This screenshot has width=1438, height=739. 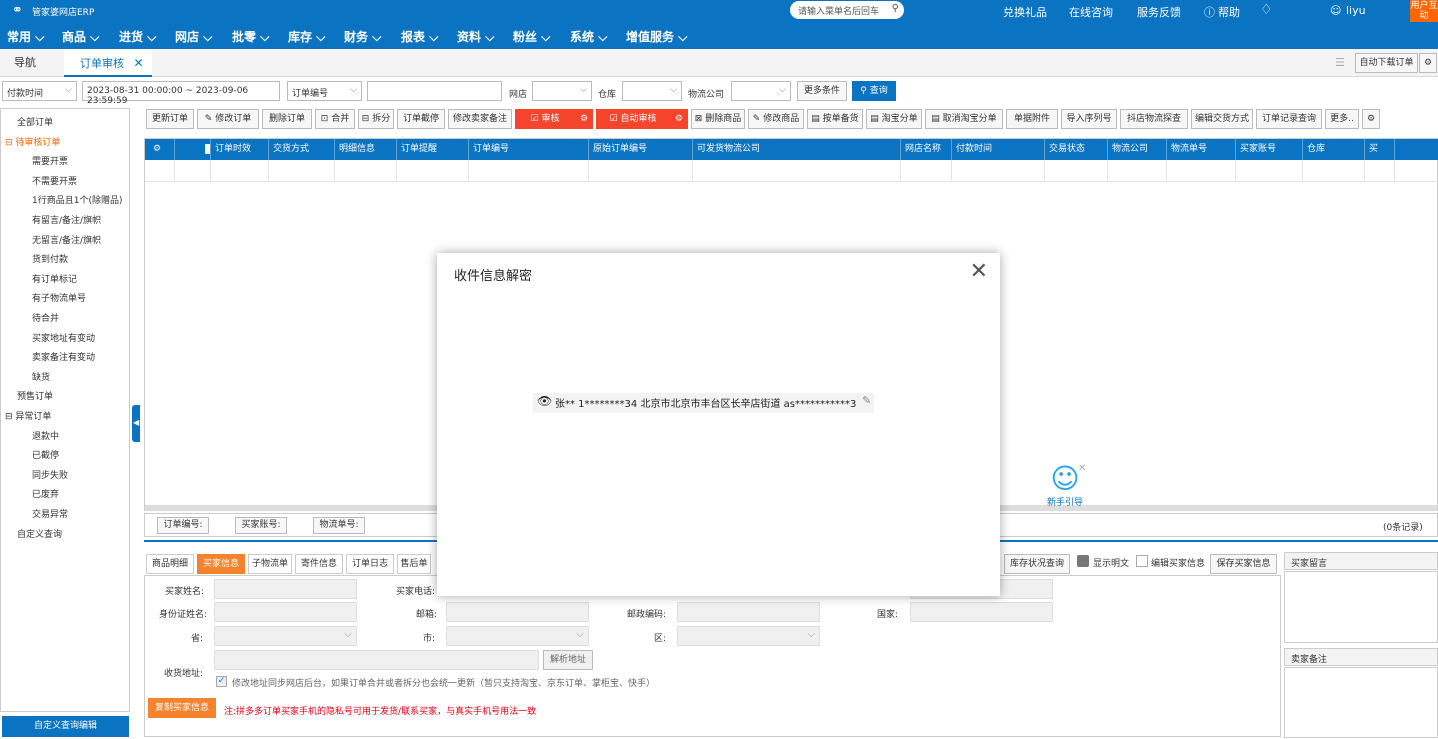 I want to click on sidebar-item: 自定义查询, so click(x=39, y=533).